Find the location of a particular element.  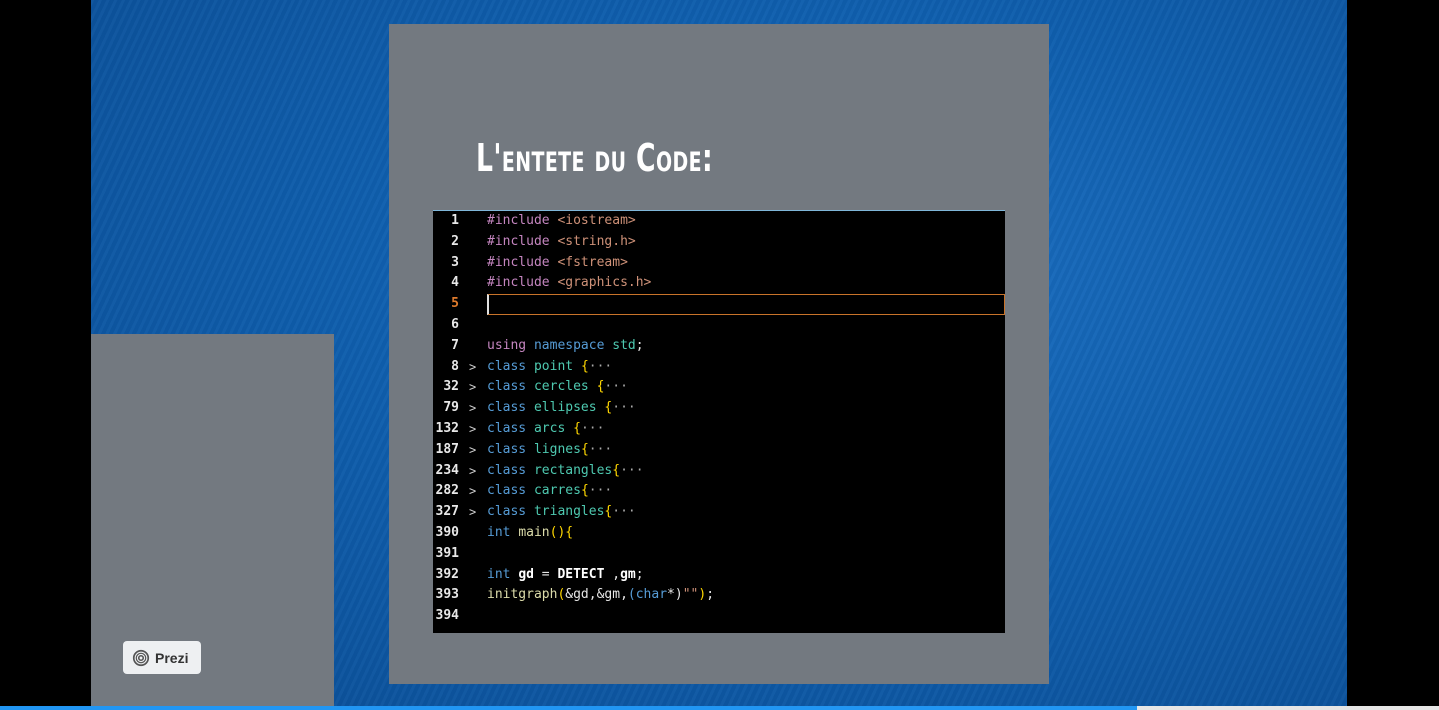

code-line: 5 is located at coordinates (719, 305).